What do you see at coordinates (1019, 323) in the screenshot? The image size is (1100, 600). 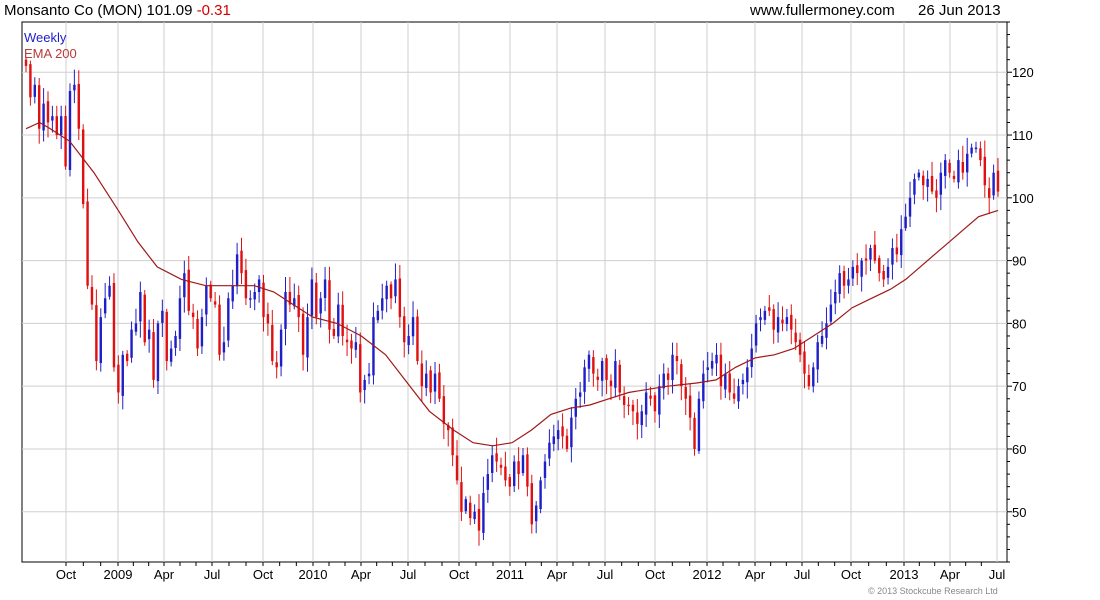 I see `y-tick-label: 80` at bounding box center [1019, 323].